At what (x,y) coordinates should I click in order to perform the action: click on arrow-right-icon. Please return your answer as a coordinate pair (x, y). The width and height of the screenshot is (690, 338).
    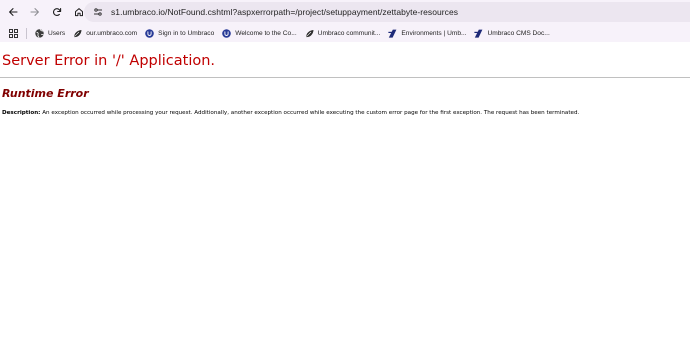
    Looking at the image, I should click on (34, 12).